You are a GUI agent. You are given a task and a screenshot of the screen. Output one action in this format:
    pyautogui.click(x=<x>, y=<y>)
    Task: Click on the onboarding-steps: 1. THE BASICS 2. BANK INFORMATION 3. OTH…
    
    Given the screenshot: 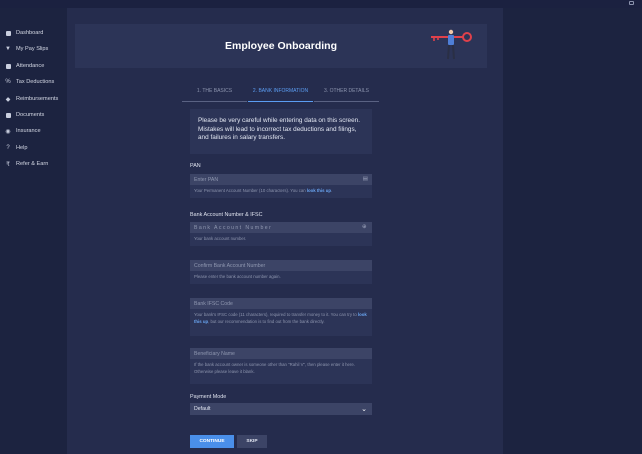 What is the action you would take?
    pyautogui.click(x=281, y=95)
    